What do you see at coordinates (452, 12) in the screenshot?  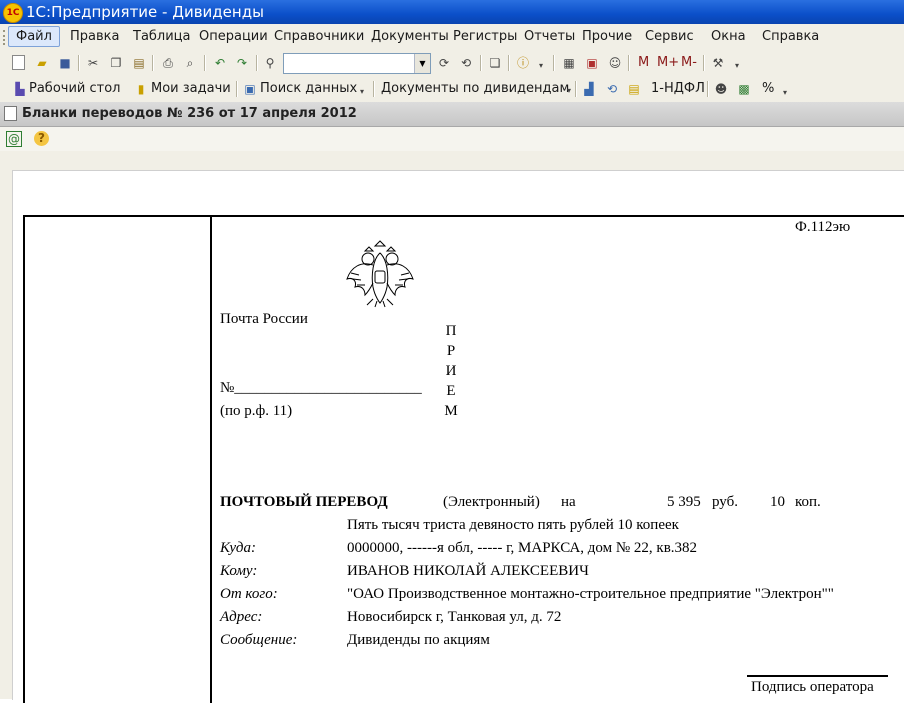 I see `window-title-bar: 1C 1С:Предприятие - Дивиденды` at bounding box center [452, 12].